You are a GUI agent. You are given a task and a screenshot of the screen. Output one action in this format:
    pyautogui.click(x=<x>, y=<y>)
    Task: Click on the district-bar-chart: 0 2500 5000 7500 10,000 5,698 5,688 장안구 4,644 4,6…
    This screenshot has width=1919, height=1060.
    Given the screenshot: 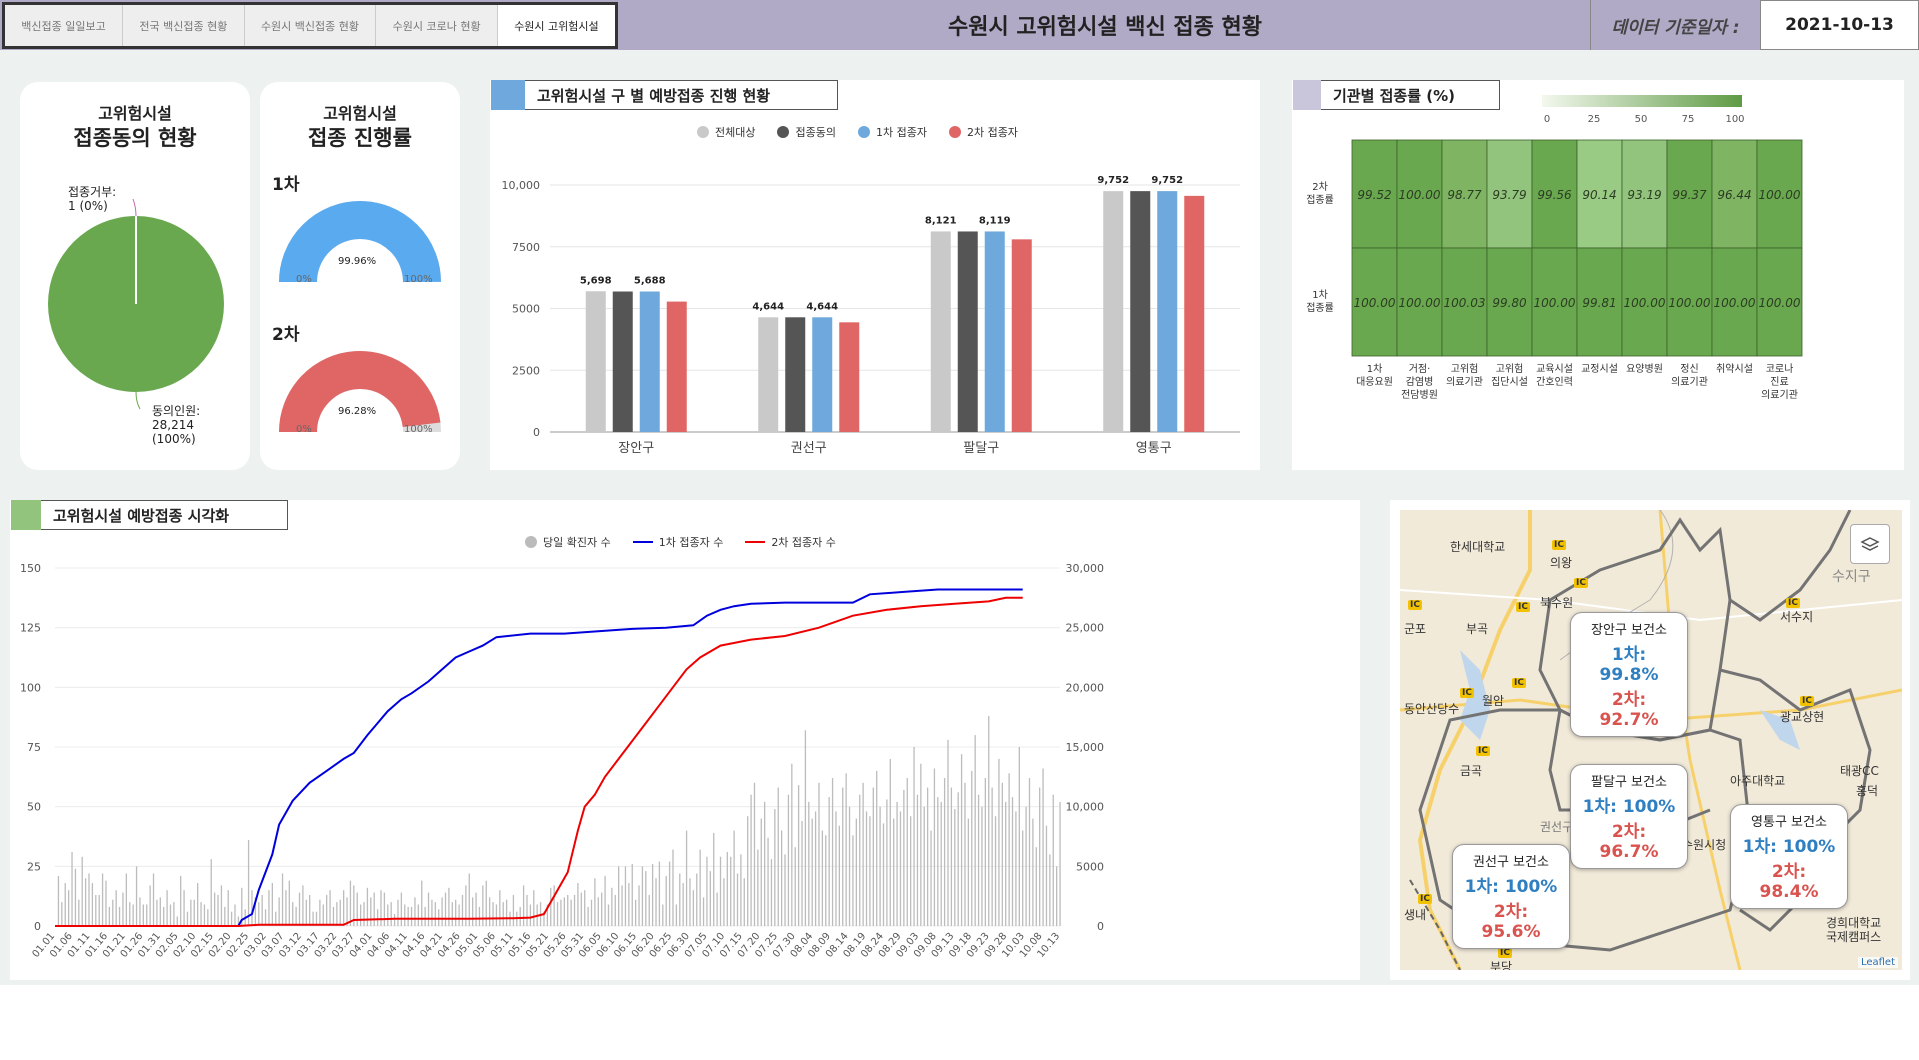 What is the action you would take?
    pyautogui.click(x=871, y=315)
    